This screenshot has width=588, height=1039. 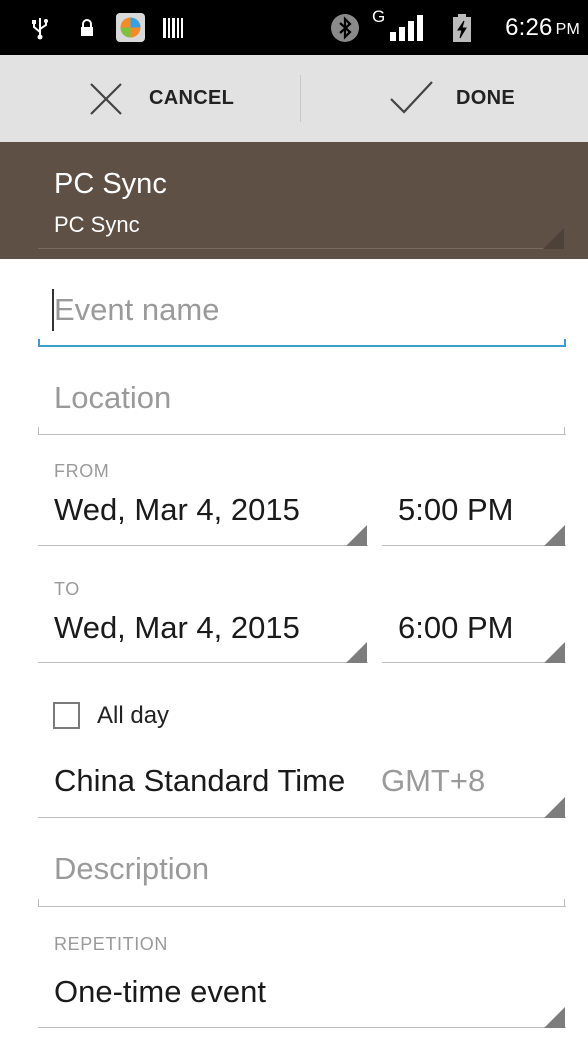 I want to click on event-name-tick-left, so click(x=39, y=343).